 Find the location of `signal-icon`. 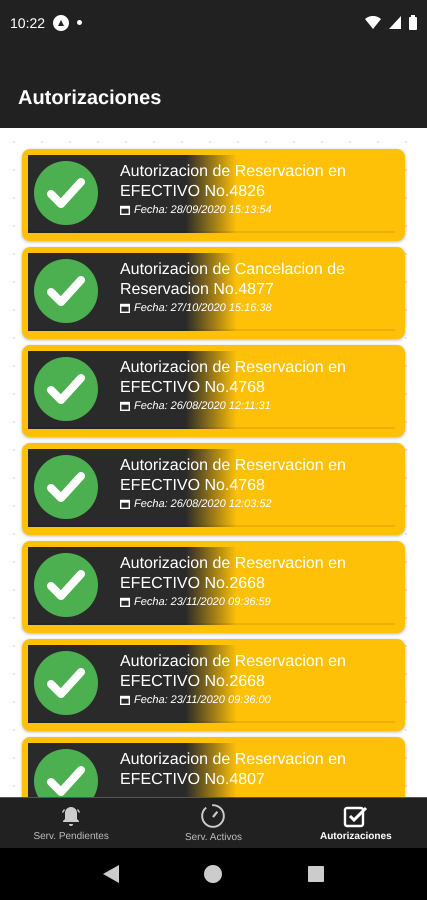

signal-icon is located at coordinates (395, 22).